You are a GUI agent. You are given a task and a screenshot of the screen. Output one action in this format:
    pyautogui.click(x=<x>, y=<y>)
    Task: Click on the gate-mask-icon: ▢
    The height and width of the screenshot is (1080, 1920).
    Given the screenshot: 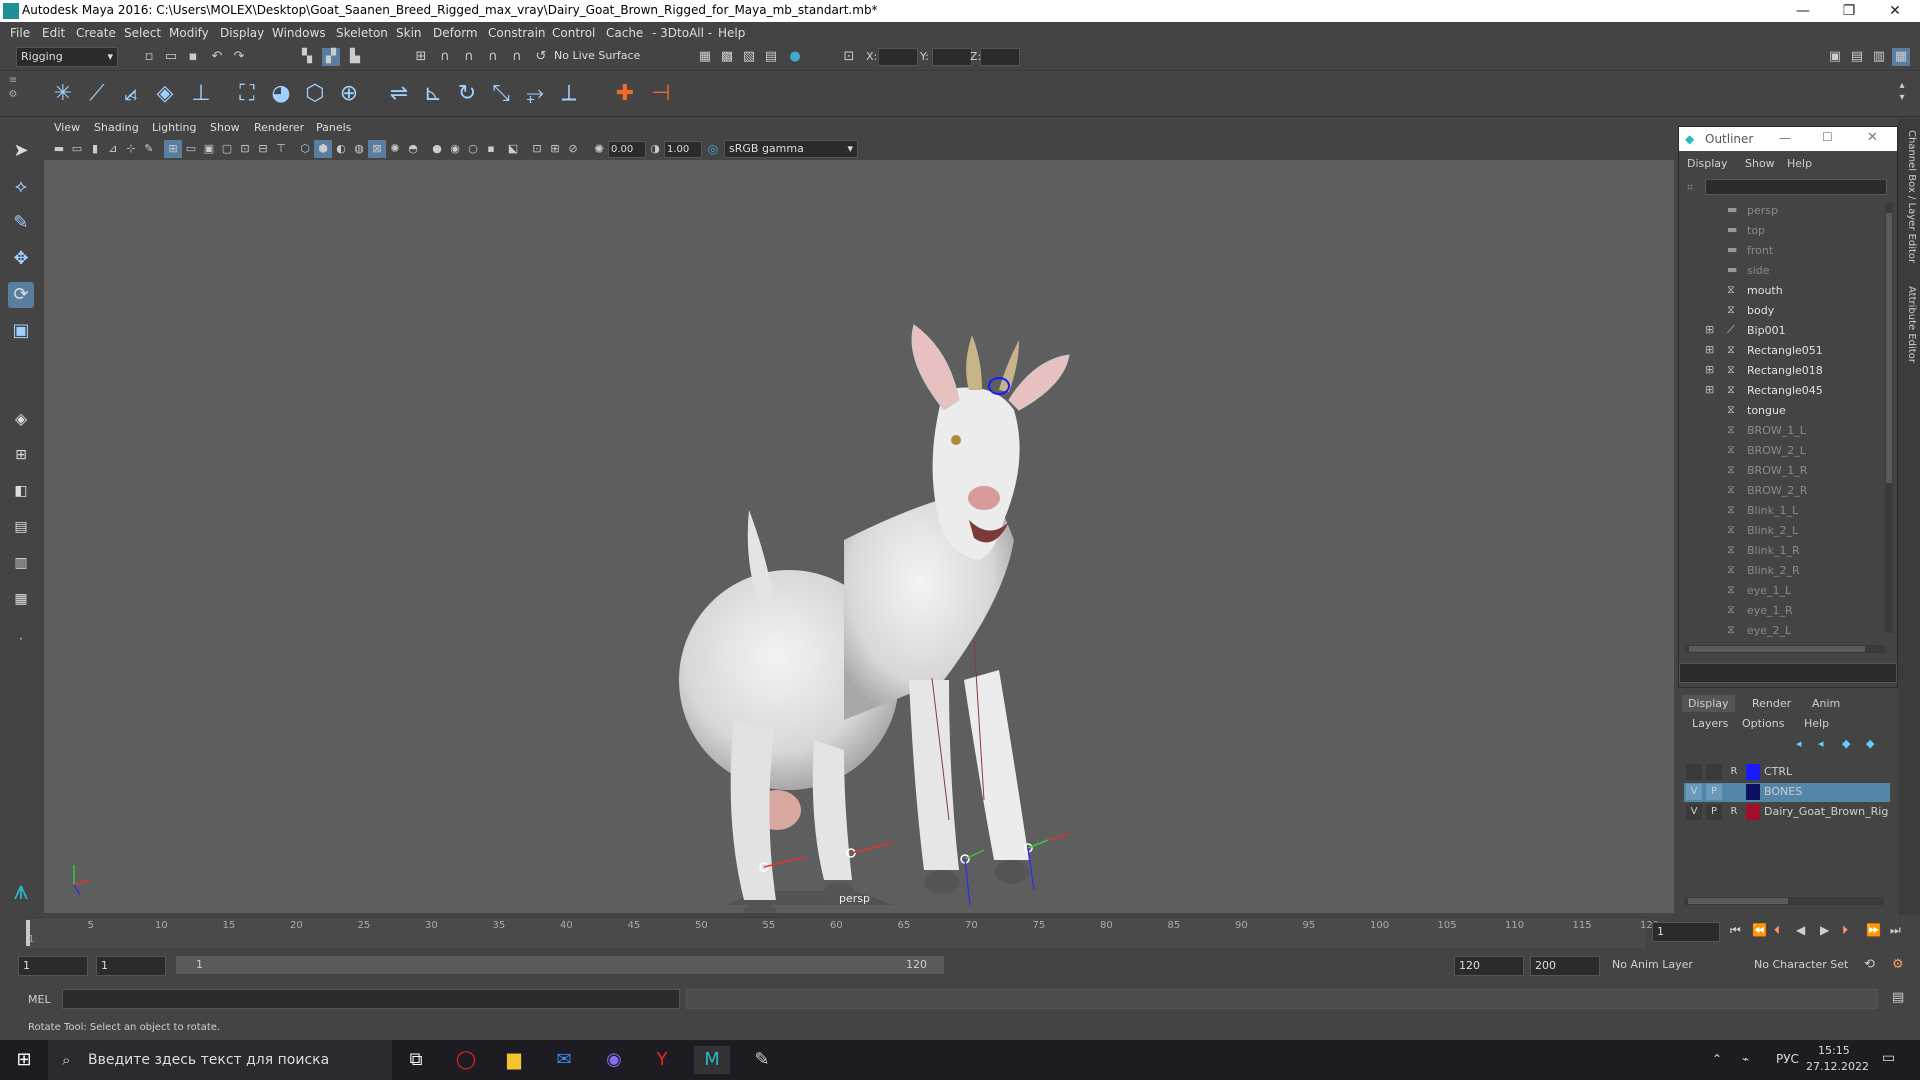 What is the action you would take?
    pyautogui.click(x=227, y=149)
    